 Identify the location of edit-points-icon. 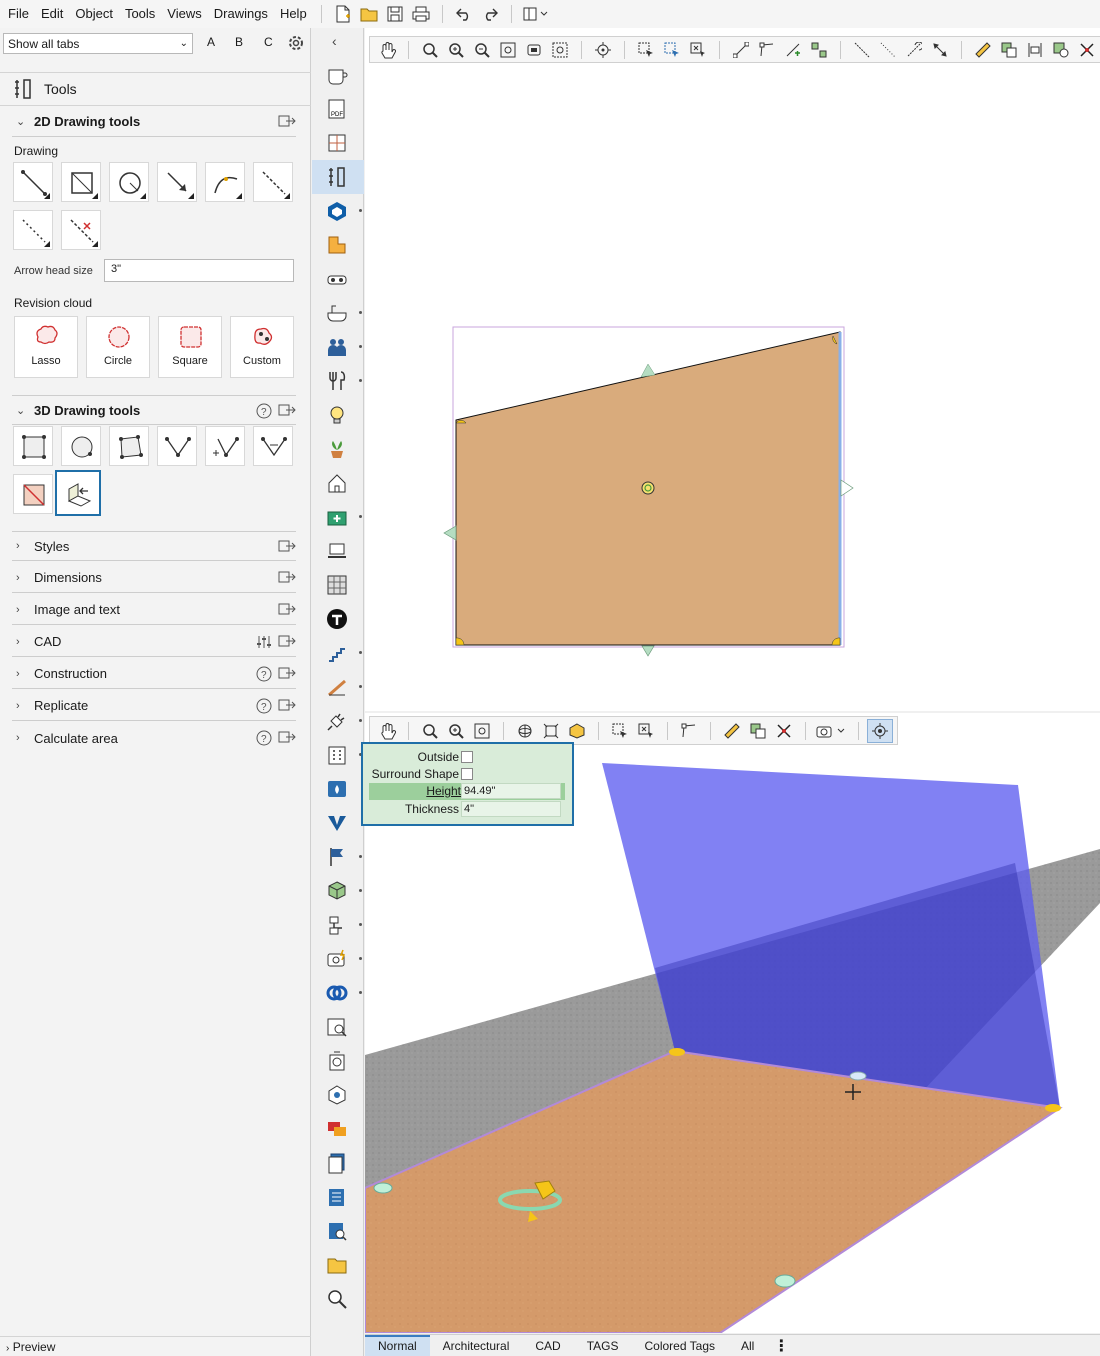
(689, 731).